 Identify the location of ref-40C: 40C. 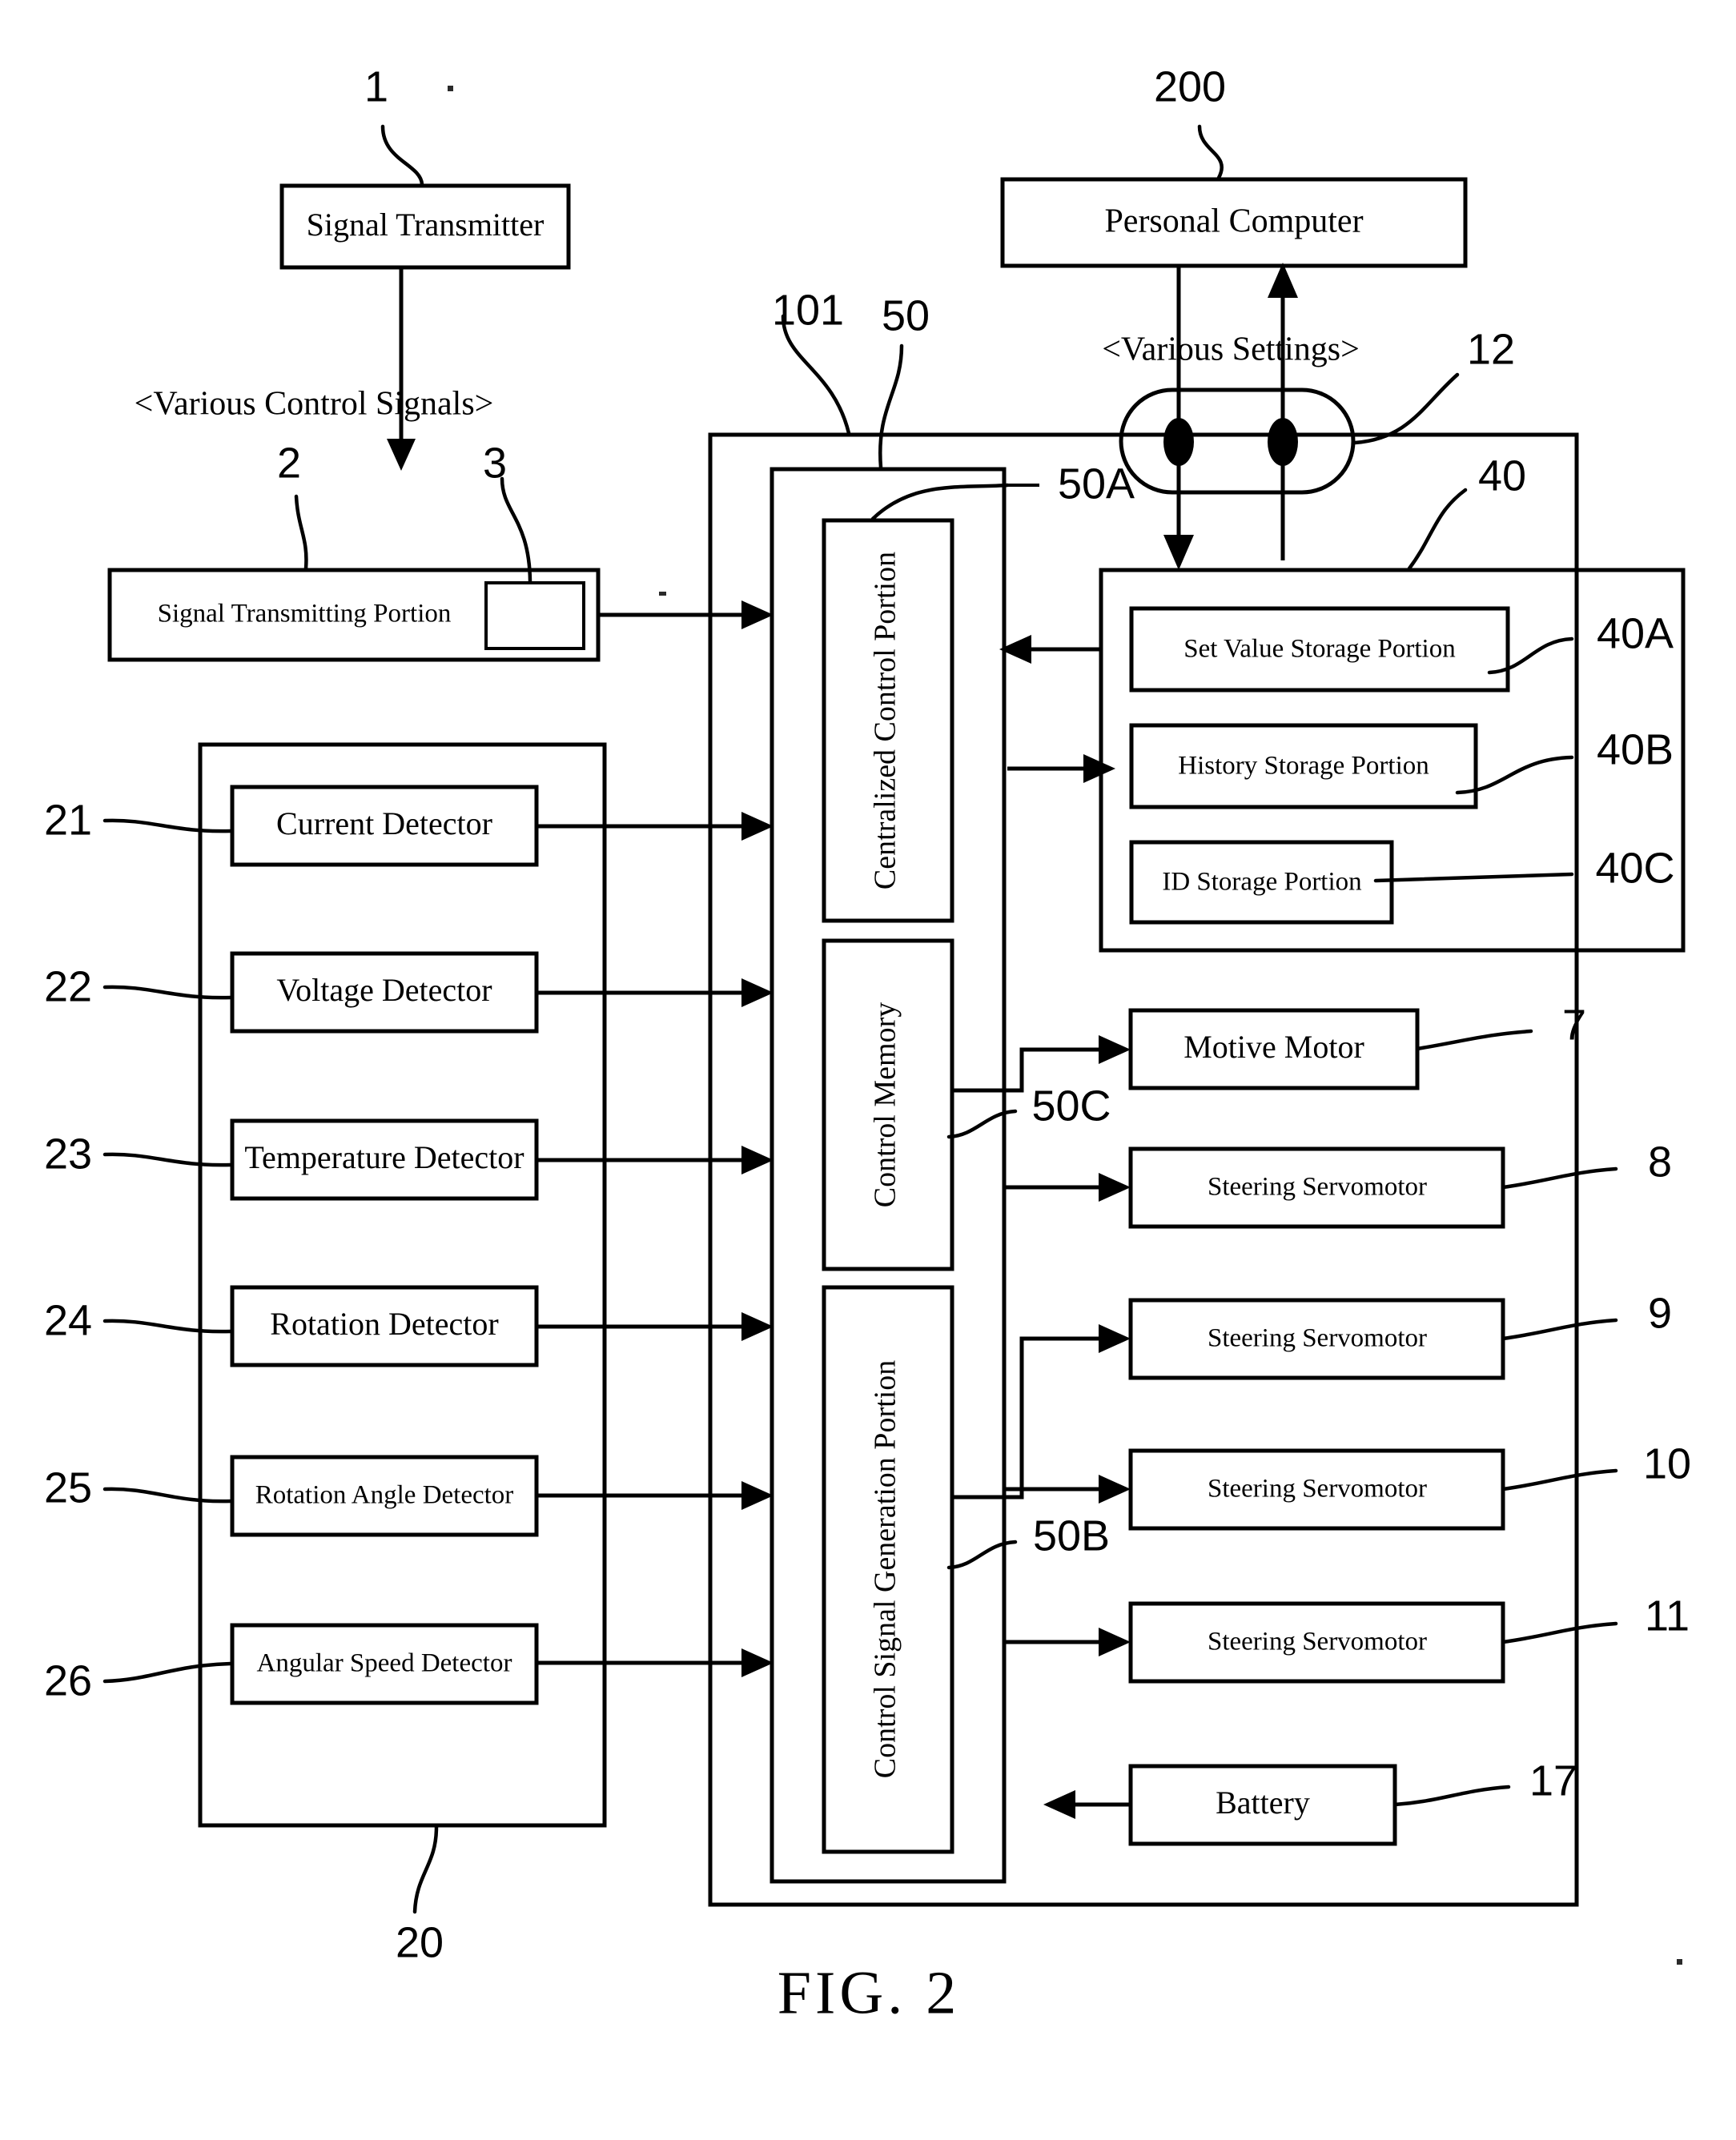
(1634, 868).